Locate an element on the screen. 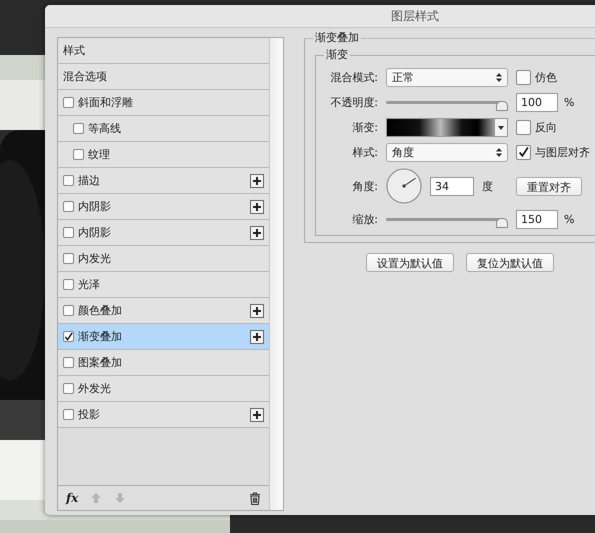 This screenshot has width=595, height=533. field-label: 缩放: is located at coordinates (364, 219).